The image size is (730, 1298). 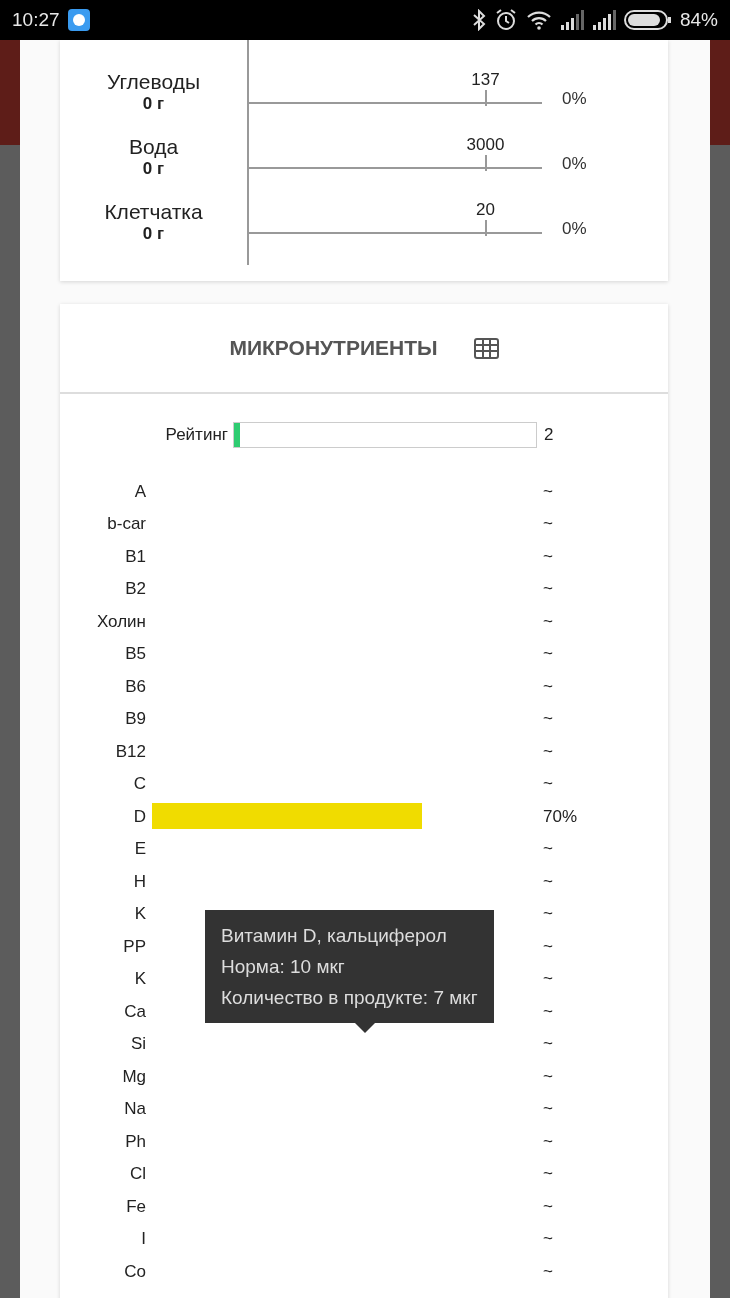 I want to click on nutrient-label: Cl, so click(x=137, y=1174).